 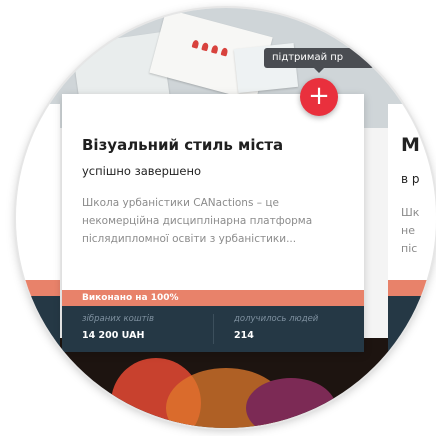 I want to click on next-card-stats, so click(x=412, y=324).